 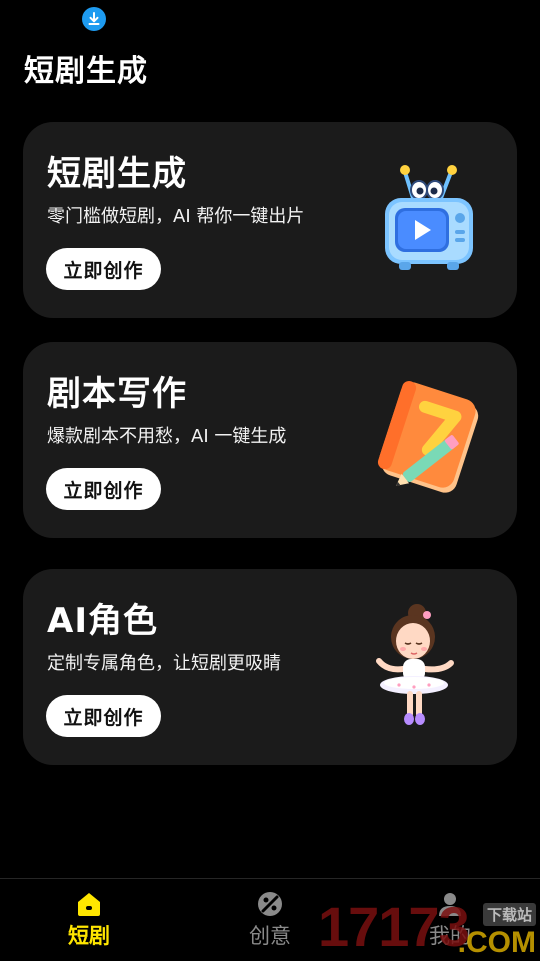 I want to click on card-description: 定制专属角色，让短剧更吸睛, so click(x=164, y=663).